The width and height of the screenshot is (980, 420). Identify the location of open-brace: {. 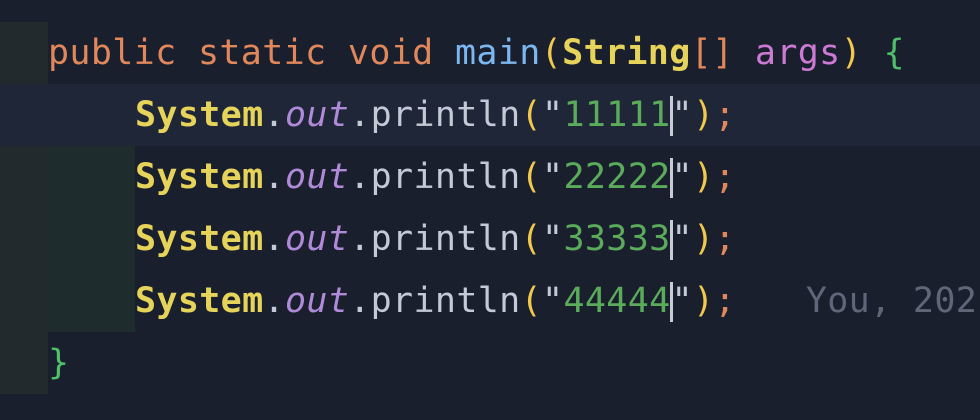
(894, 53).